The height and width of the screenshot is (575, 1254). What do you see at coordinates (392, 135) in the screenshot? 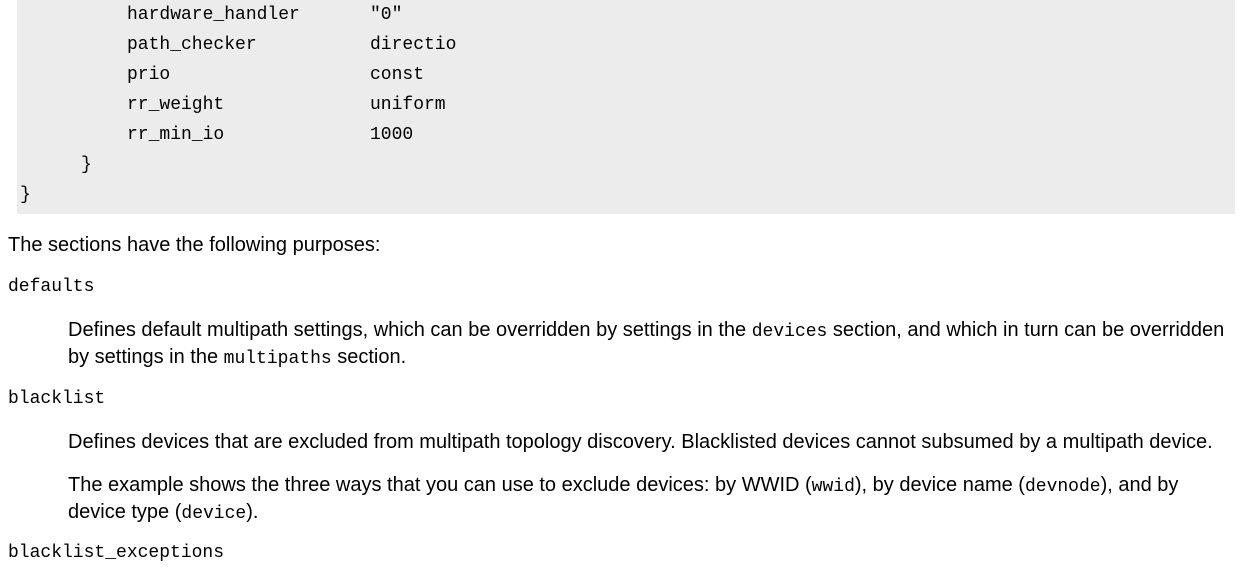
I see `code-value-rr-min-io: 1000` at bounding box center [392, 135].